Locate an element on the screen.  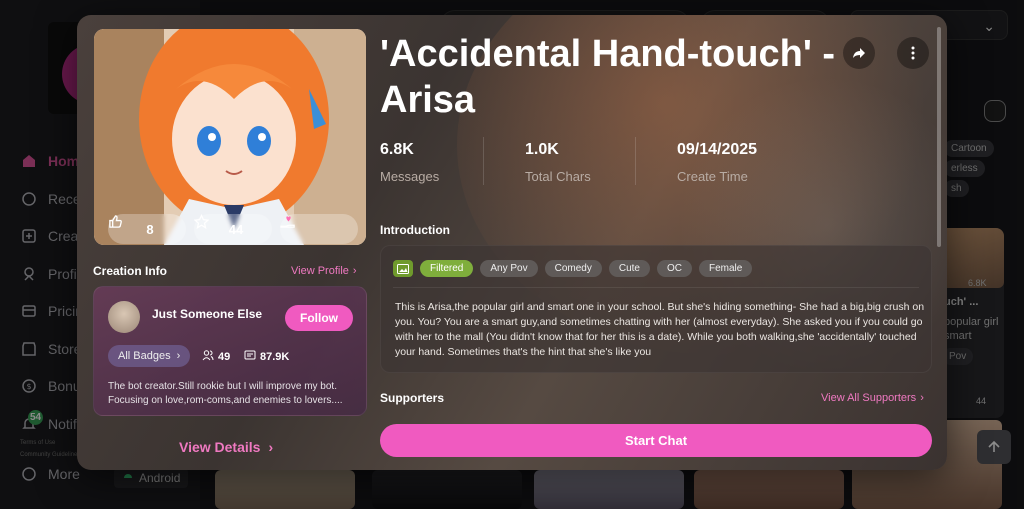
tag-list: Filtered Any Pov Comedy Cute OC Female is located at coordinates (573, 268).